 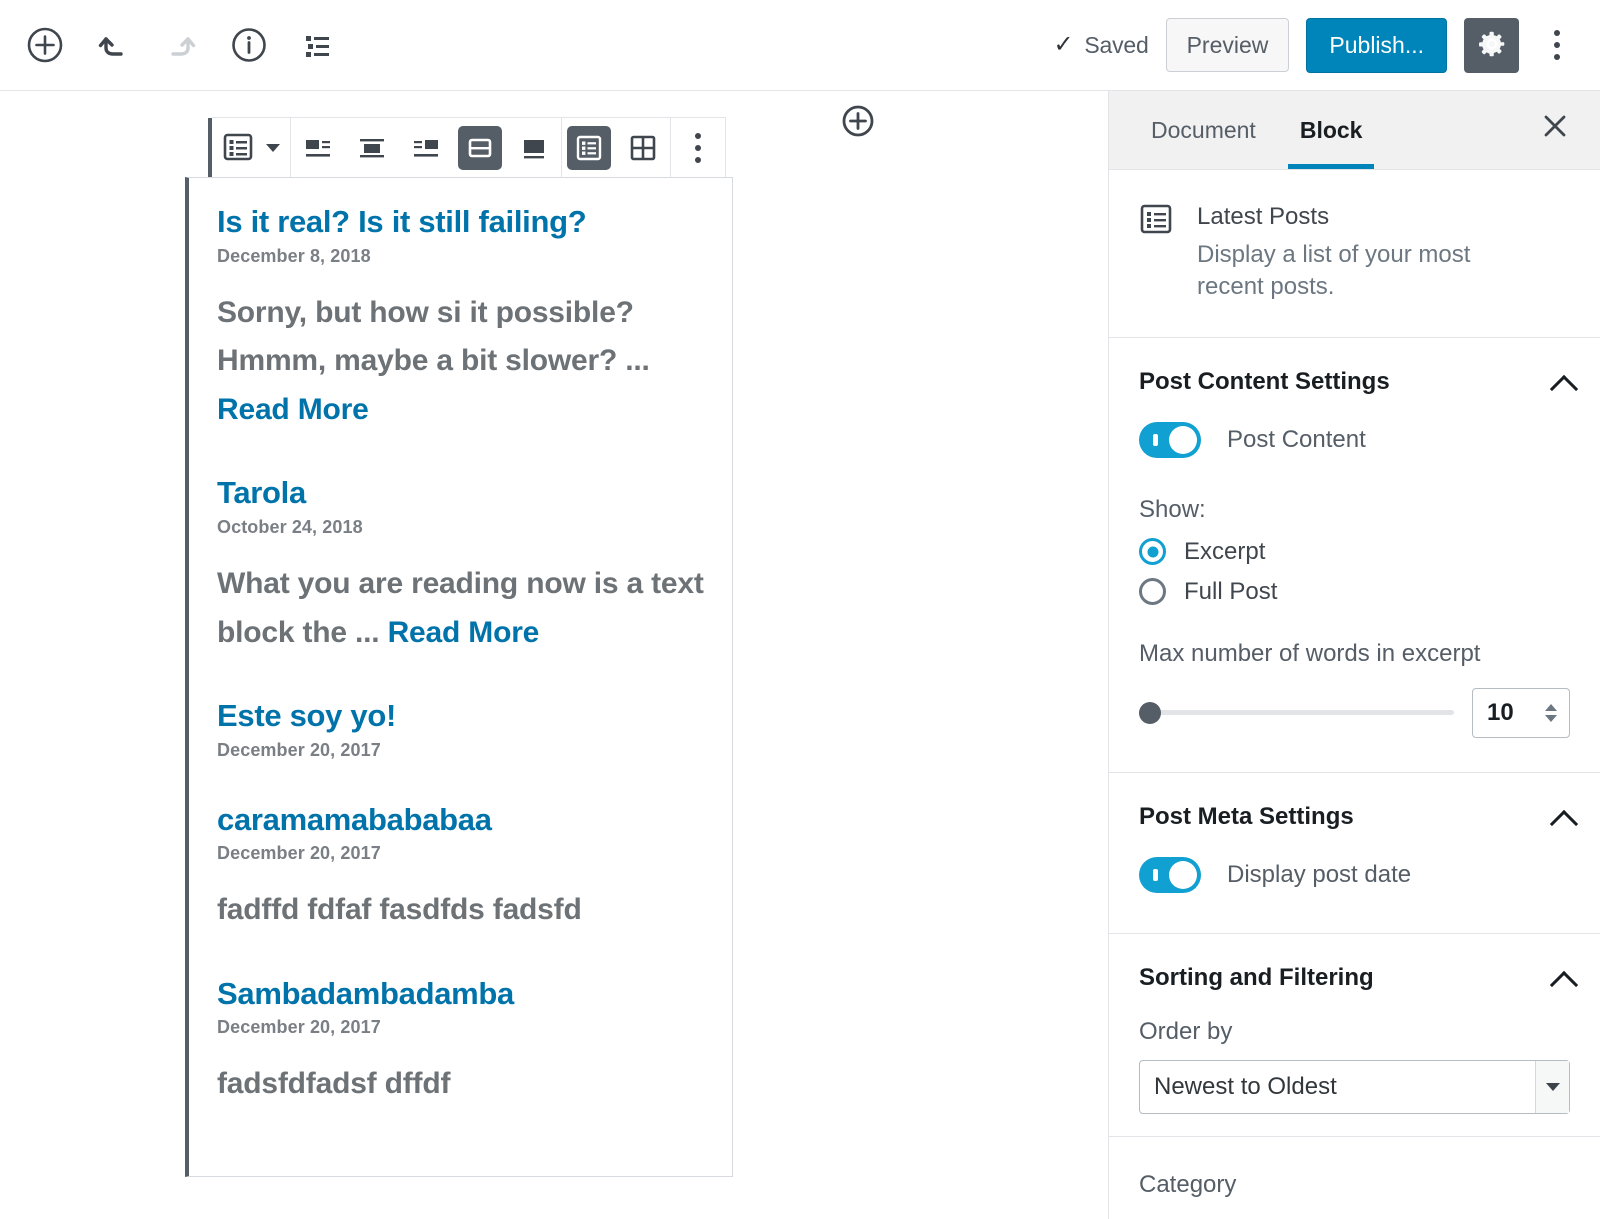 What do you see at coordinates (1354, 1086) in the screenshot?
I see `order-by-select: Newest to Oldest` at bounding box center [1354, 1086].